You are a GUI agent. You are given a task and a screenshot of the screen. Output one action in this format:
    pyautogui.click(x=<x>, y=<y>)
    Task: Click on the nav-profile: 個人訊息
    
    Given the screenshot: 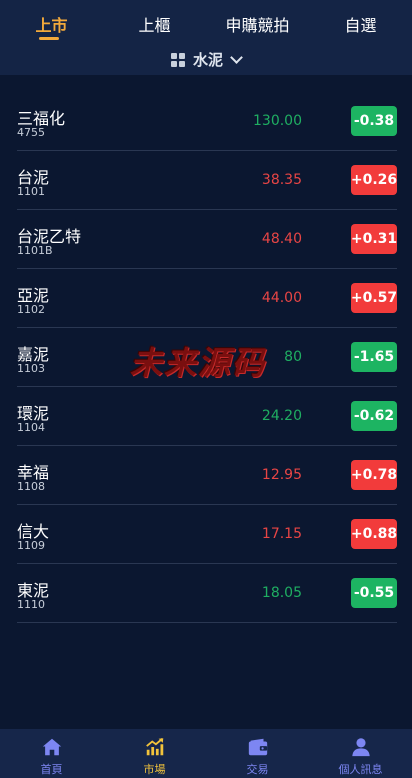 What is the action you would take?
    pyautogui.click(x=360, y=753)
    